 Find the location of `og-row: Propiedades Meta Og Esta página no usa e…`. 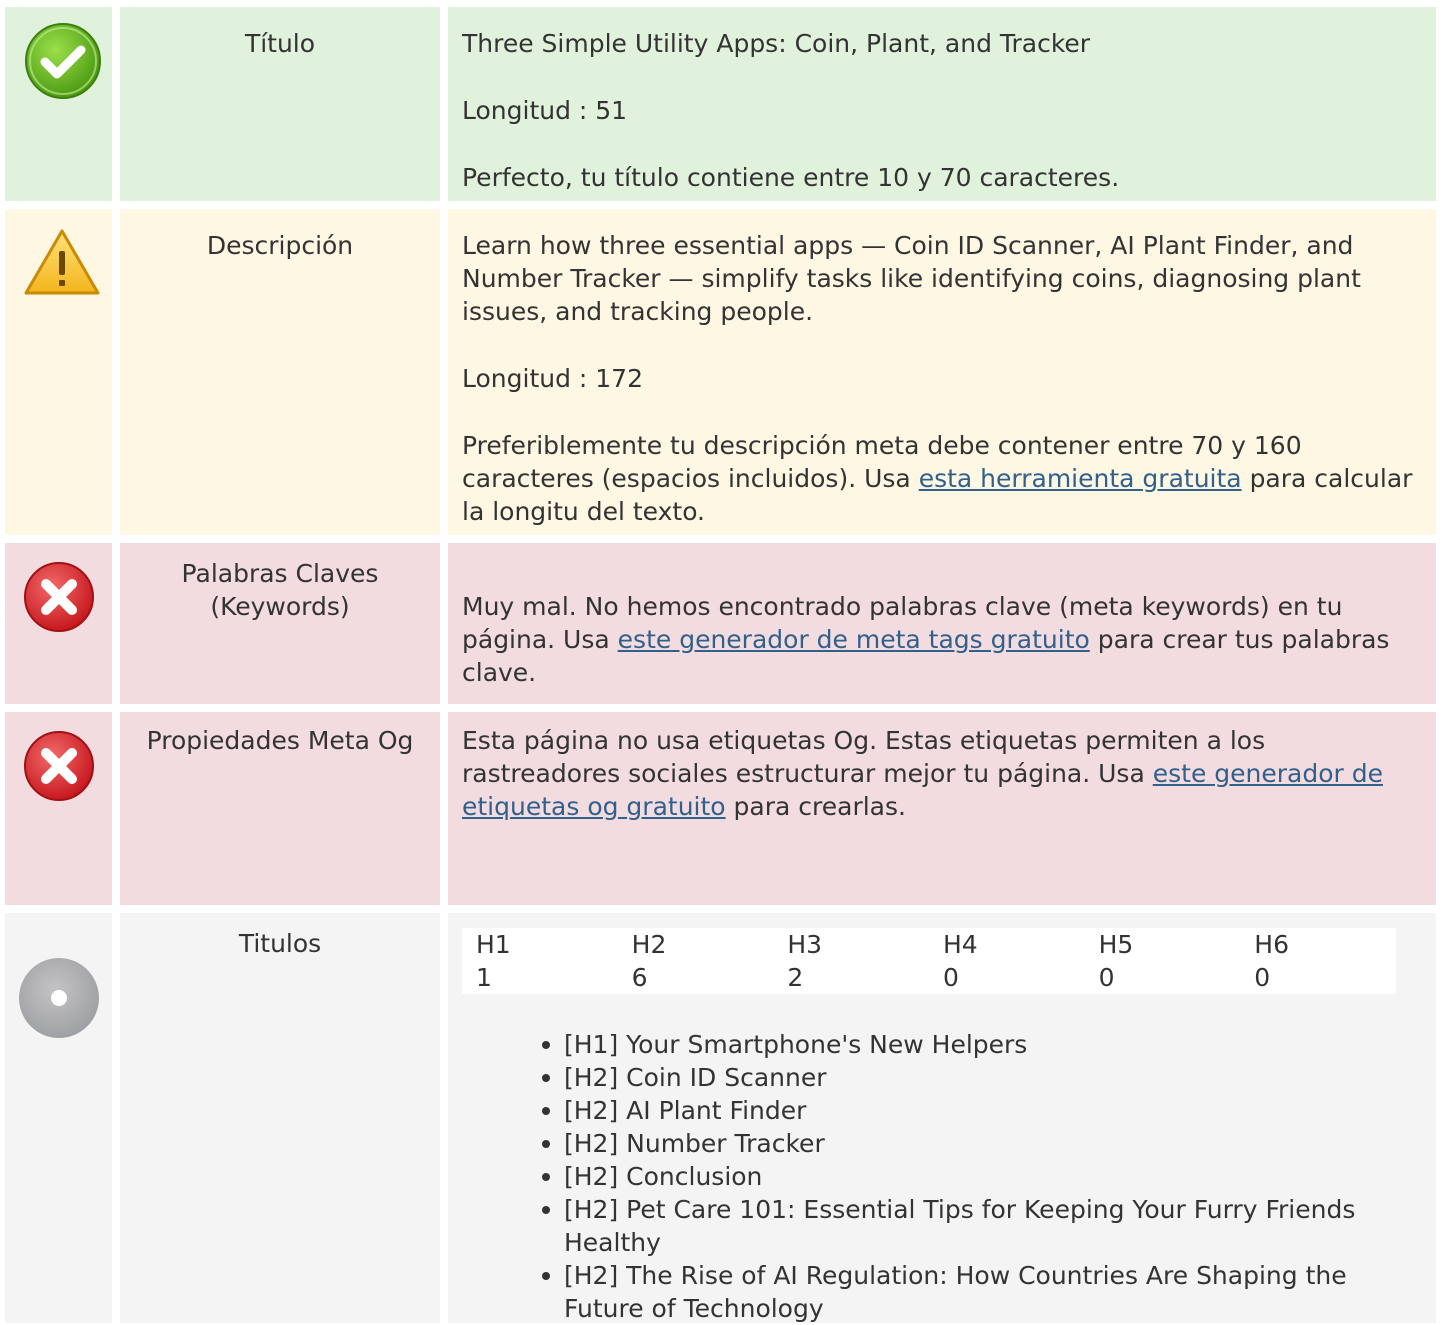

og-row: Propiedades Meta Og Esta página no usa e… is located at coordinates (722, 808).